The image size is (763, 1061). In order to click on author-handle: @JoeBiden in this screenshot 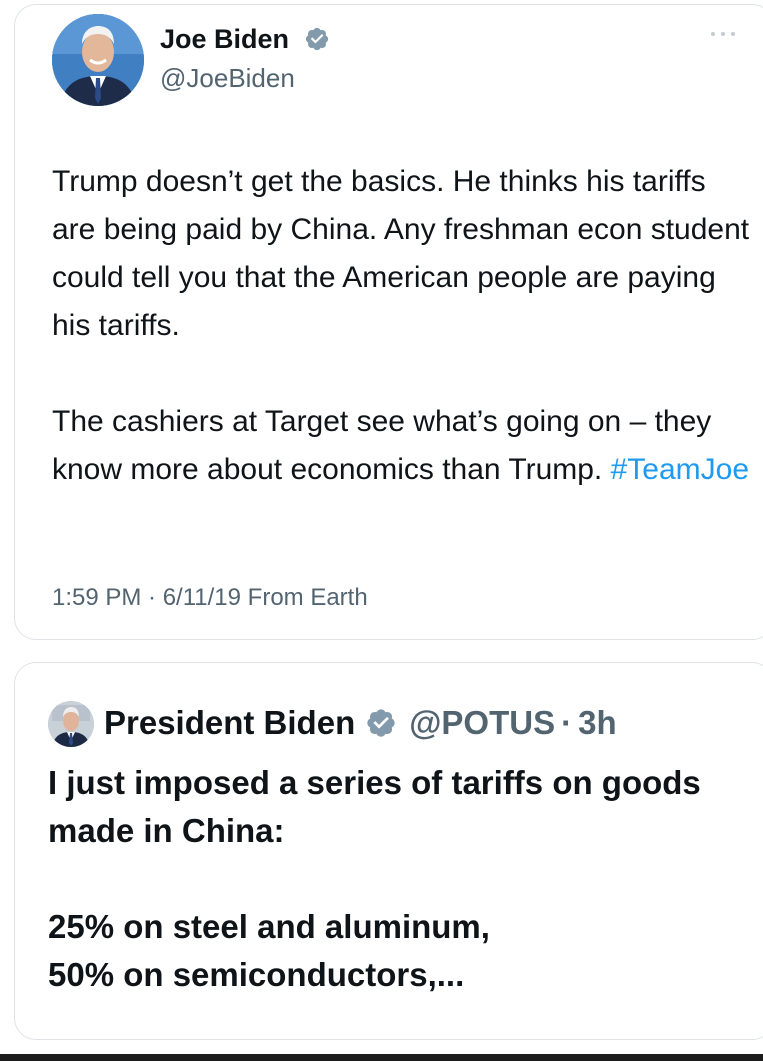, I will do `click(227, 78)`.